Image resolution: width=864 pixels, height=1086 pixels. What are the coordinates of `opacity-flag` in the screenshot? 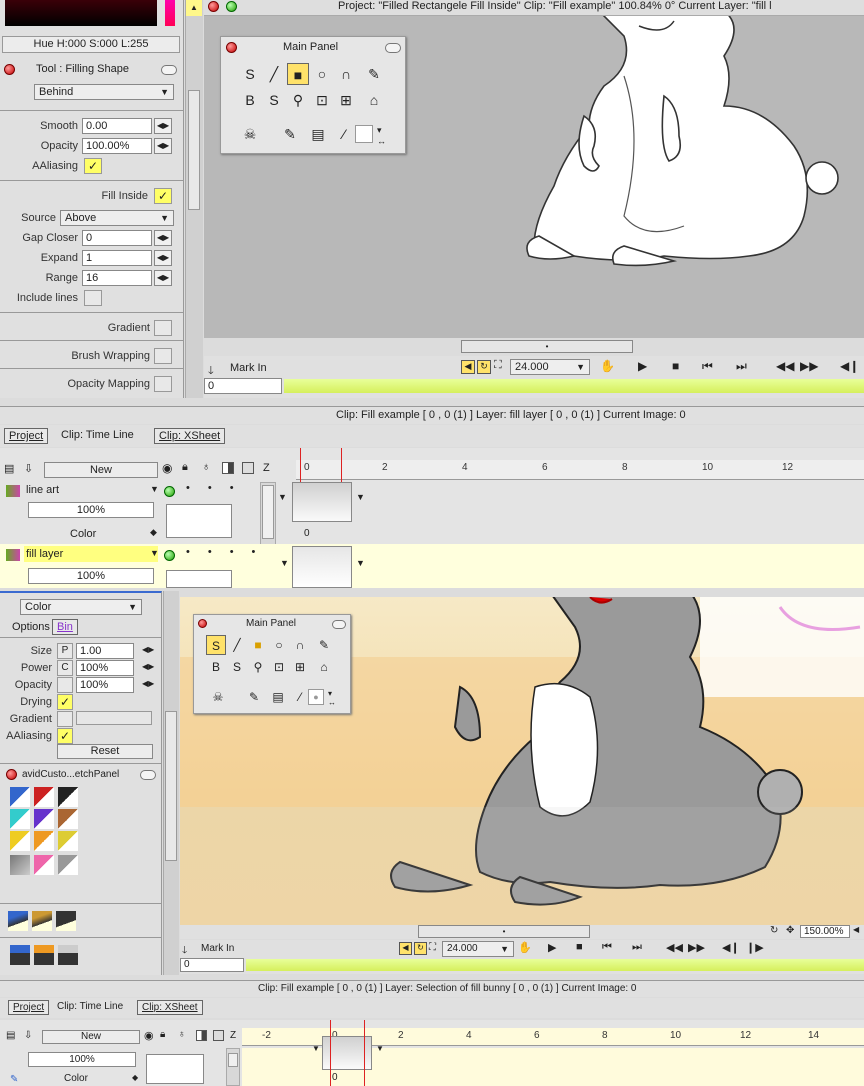 It's located at (65, 685).